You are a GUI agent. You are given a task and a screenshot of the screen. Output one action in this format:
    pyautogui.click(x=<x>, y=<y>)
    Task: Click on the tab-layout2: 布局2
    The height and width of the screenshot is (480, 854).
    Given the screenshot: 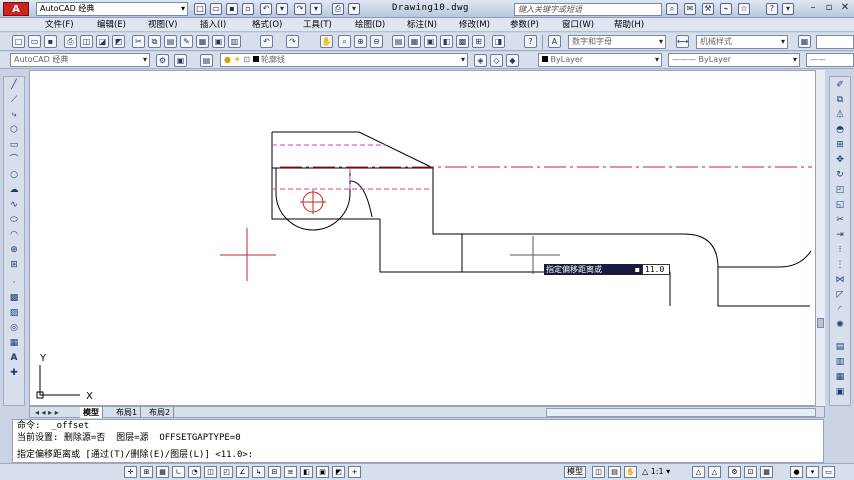 What is the action you would take?
    pyautogui.click(x=160, y=412)
    